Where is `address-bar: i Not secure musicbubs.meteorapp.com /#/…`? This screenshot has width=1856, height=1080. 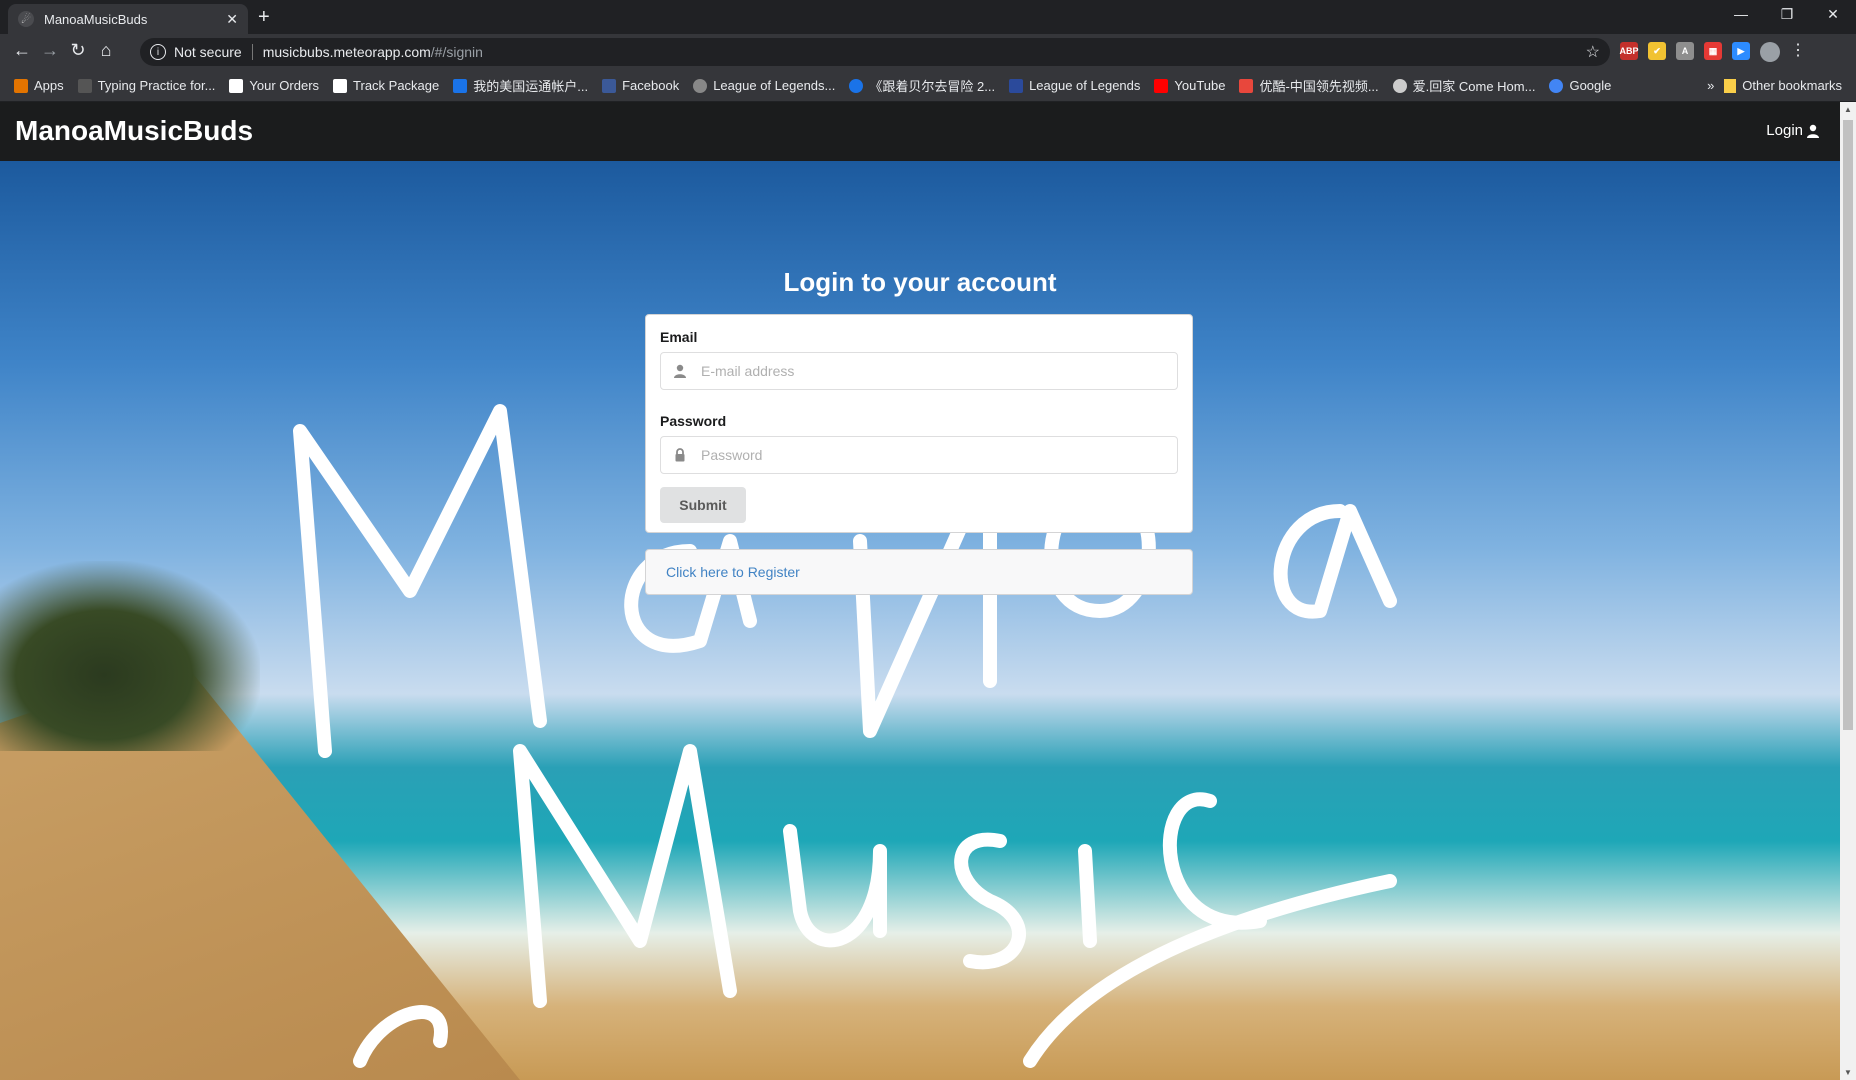 address-bar: i Not secure musicbubs.meteorapp.com /#/… is located at coordinates (875, 52).